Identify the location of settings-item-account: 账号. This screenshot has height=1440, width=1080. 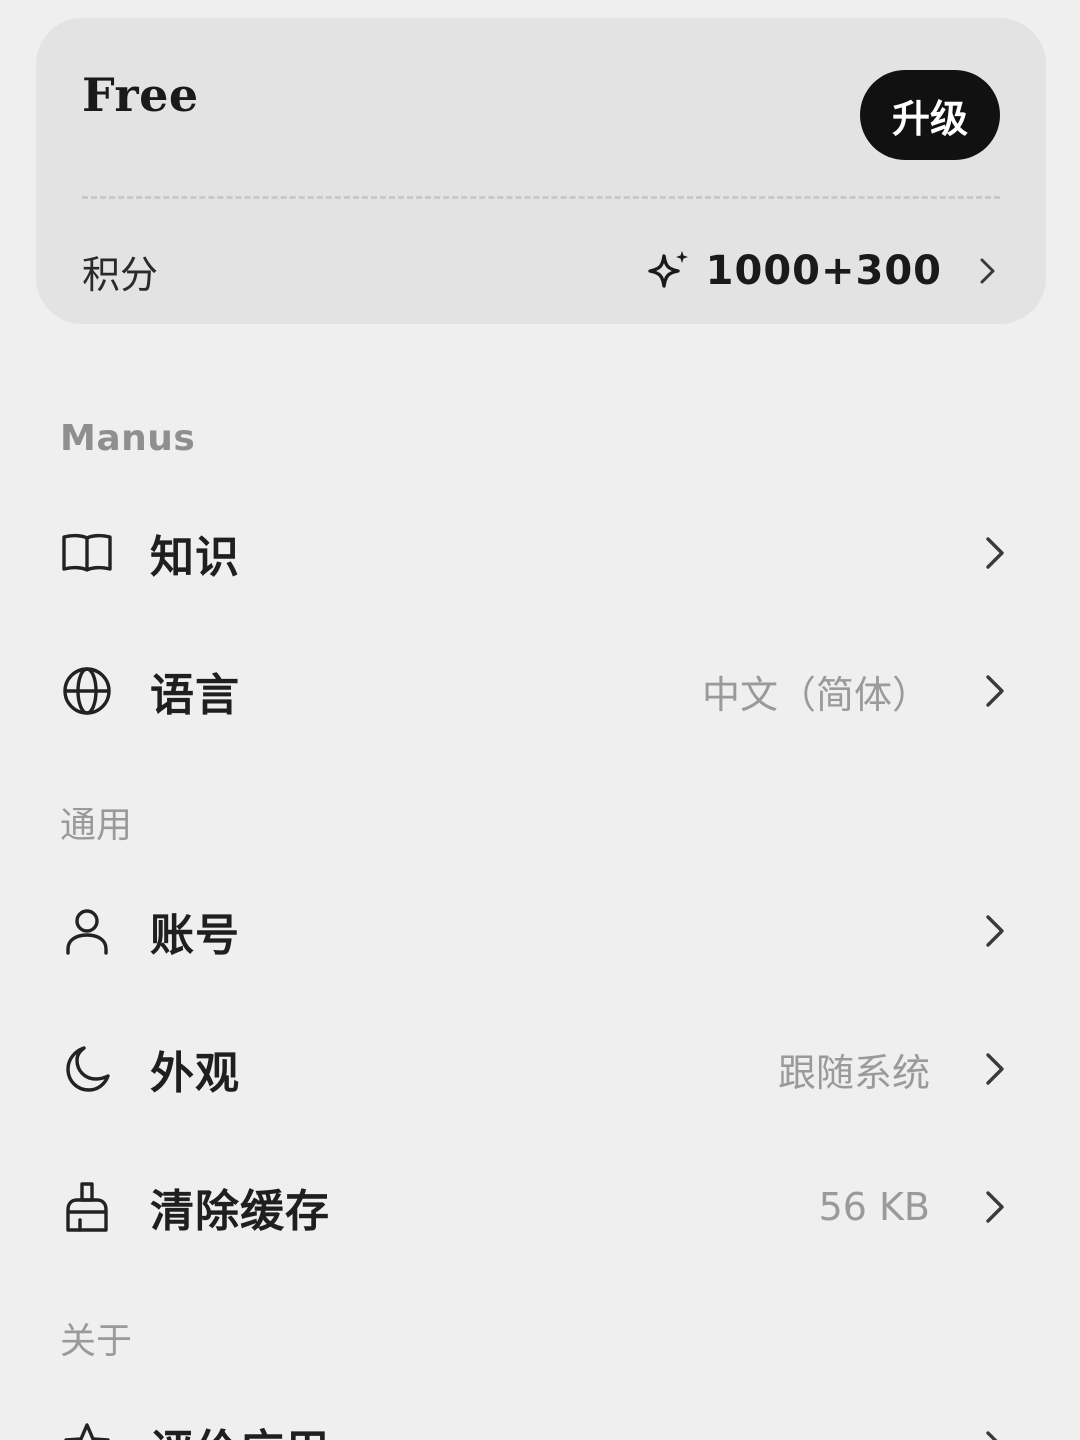
(540, 931).